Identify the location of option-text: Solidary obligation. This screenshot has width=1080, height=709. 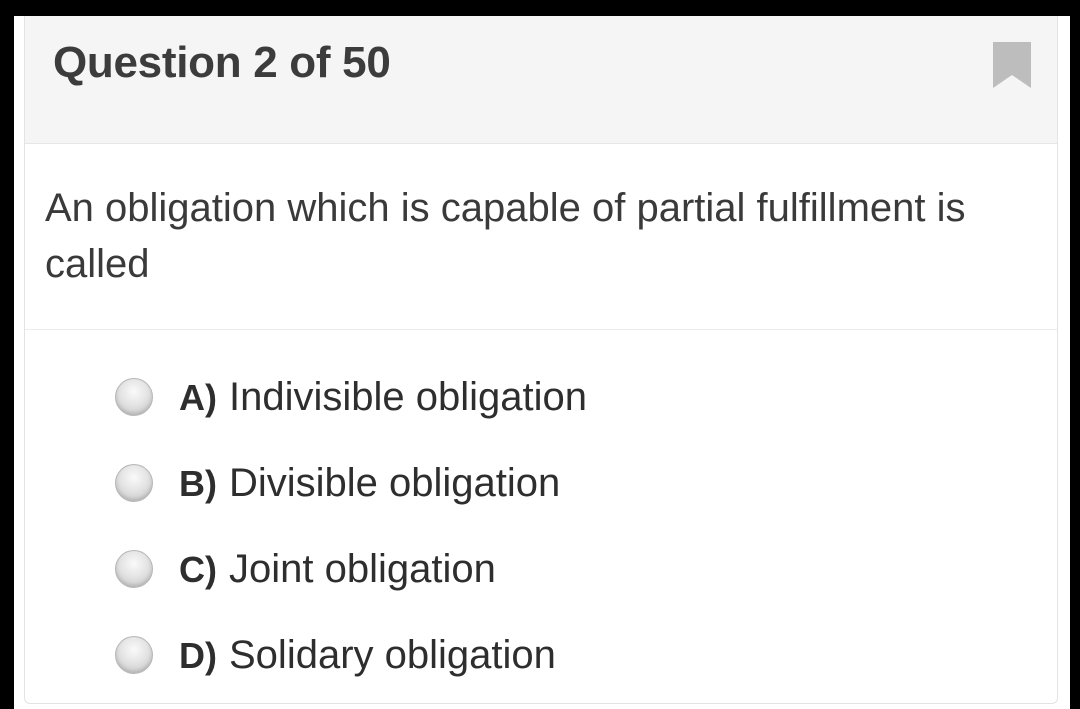
(392, 654).